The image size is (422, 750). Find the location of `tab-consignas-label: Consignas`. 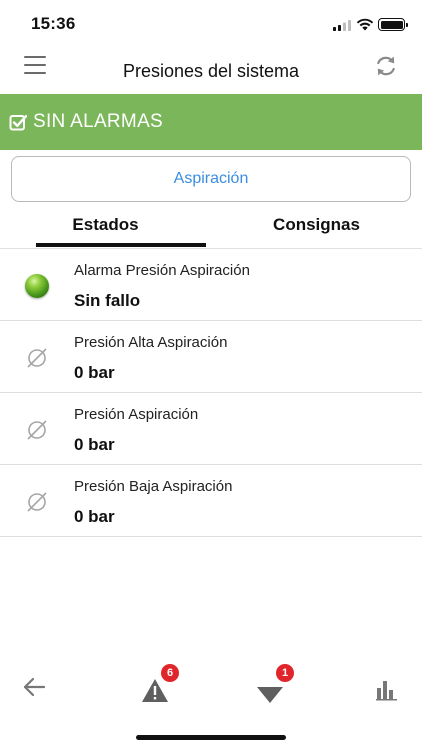

tab-consignas-label: Consignas is located at coordinates (316, 224).